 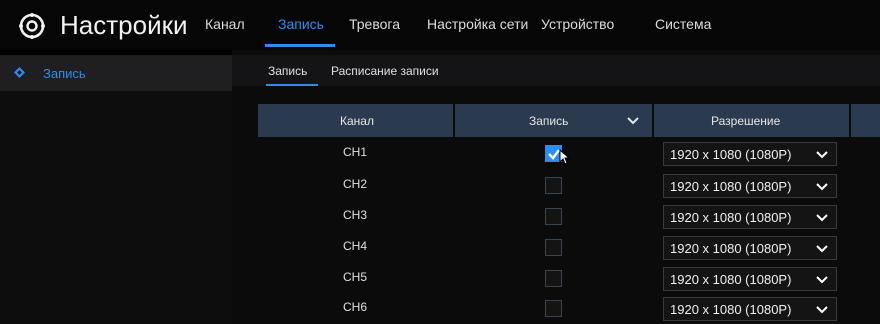 What do you see at coordinates (549, 121) in the screenshot?
I see `header-record-label: Запись` at bounding box center [549, 121].